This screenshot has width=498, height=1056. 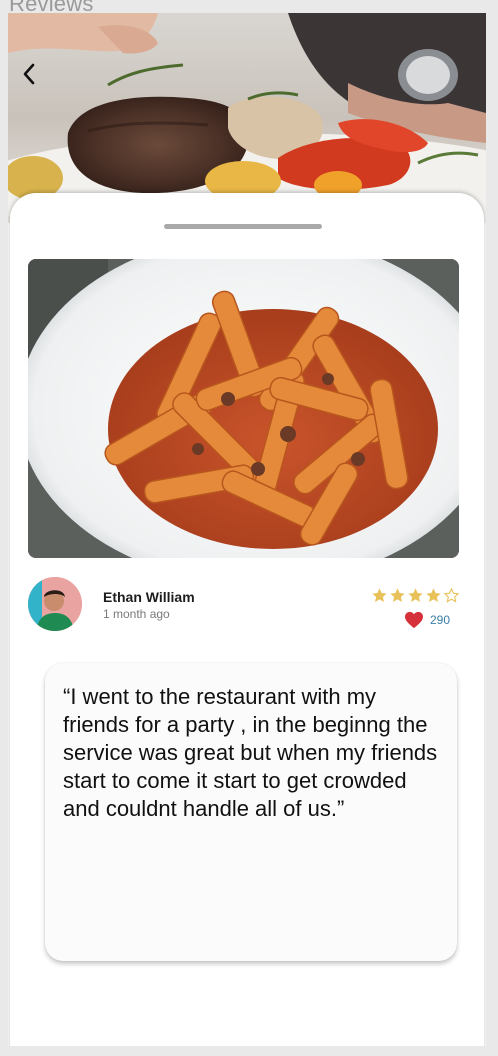 I want to click on back-button, so click(x=35, y=76).